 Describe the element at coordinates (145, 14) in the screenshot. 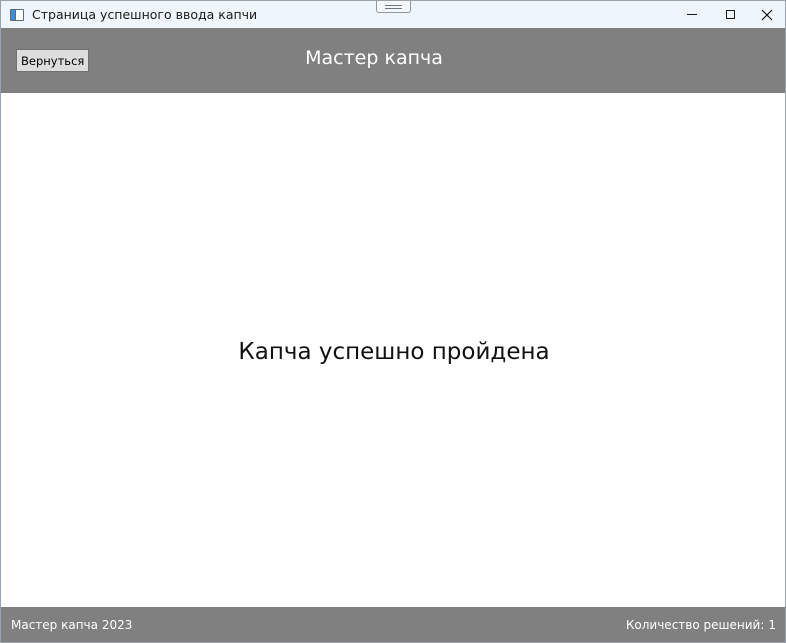

I see `window-title: Страница успешного ввода капчи` at that location.